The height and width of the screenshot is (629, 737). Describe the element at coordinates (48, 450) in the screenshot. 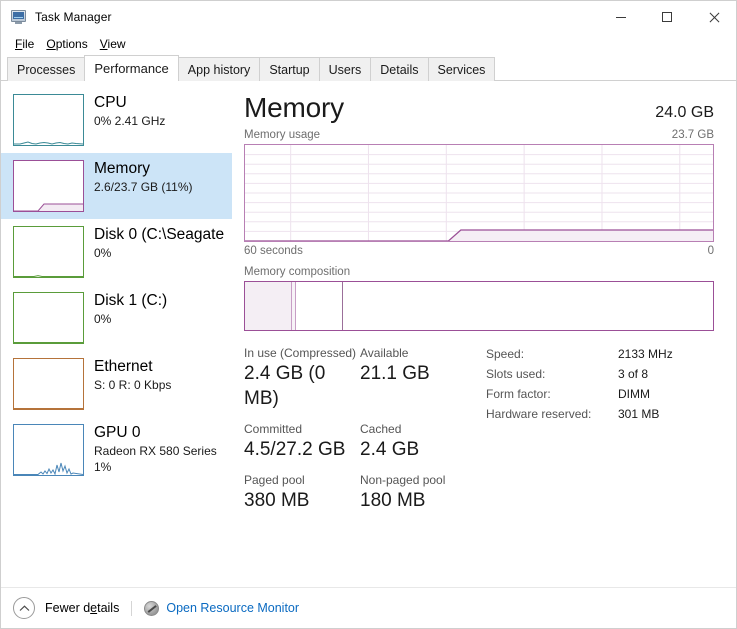

I see `gpu0-sparkline` at that location.